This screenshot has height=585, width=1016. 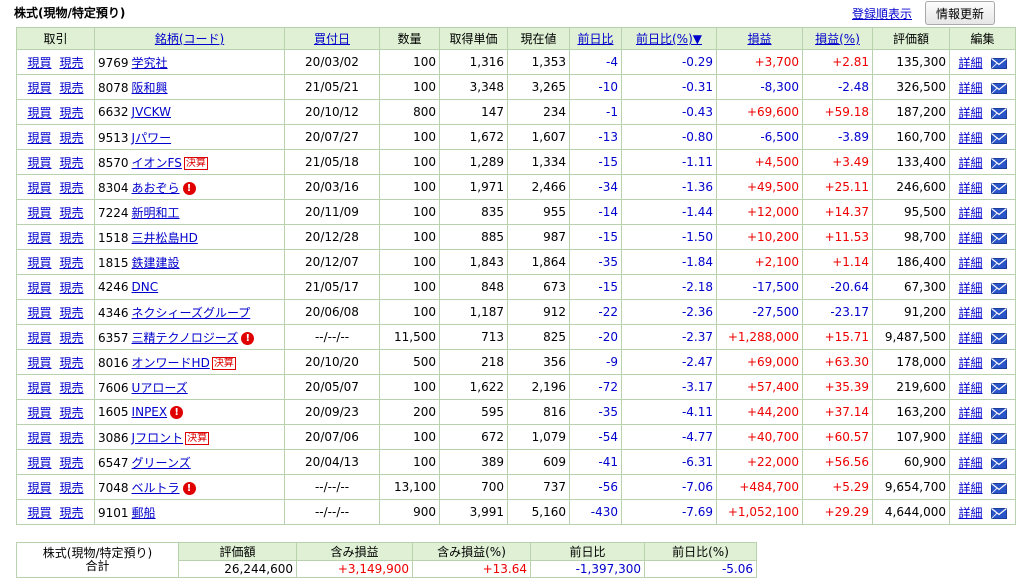 I want to click on stock-name-link: JVCKW, so click(x=151, y=112).